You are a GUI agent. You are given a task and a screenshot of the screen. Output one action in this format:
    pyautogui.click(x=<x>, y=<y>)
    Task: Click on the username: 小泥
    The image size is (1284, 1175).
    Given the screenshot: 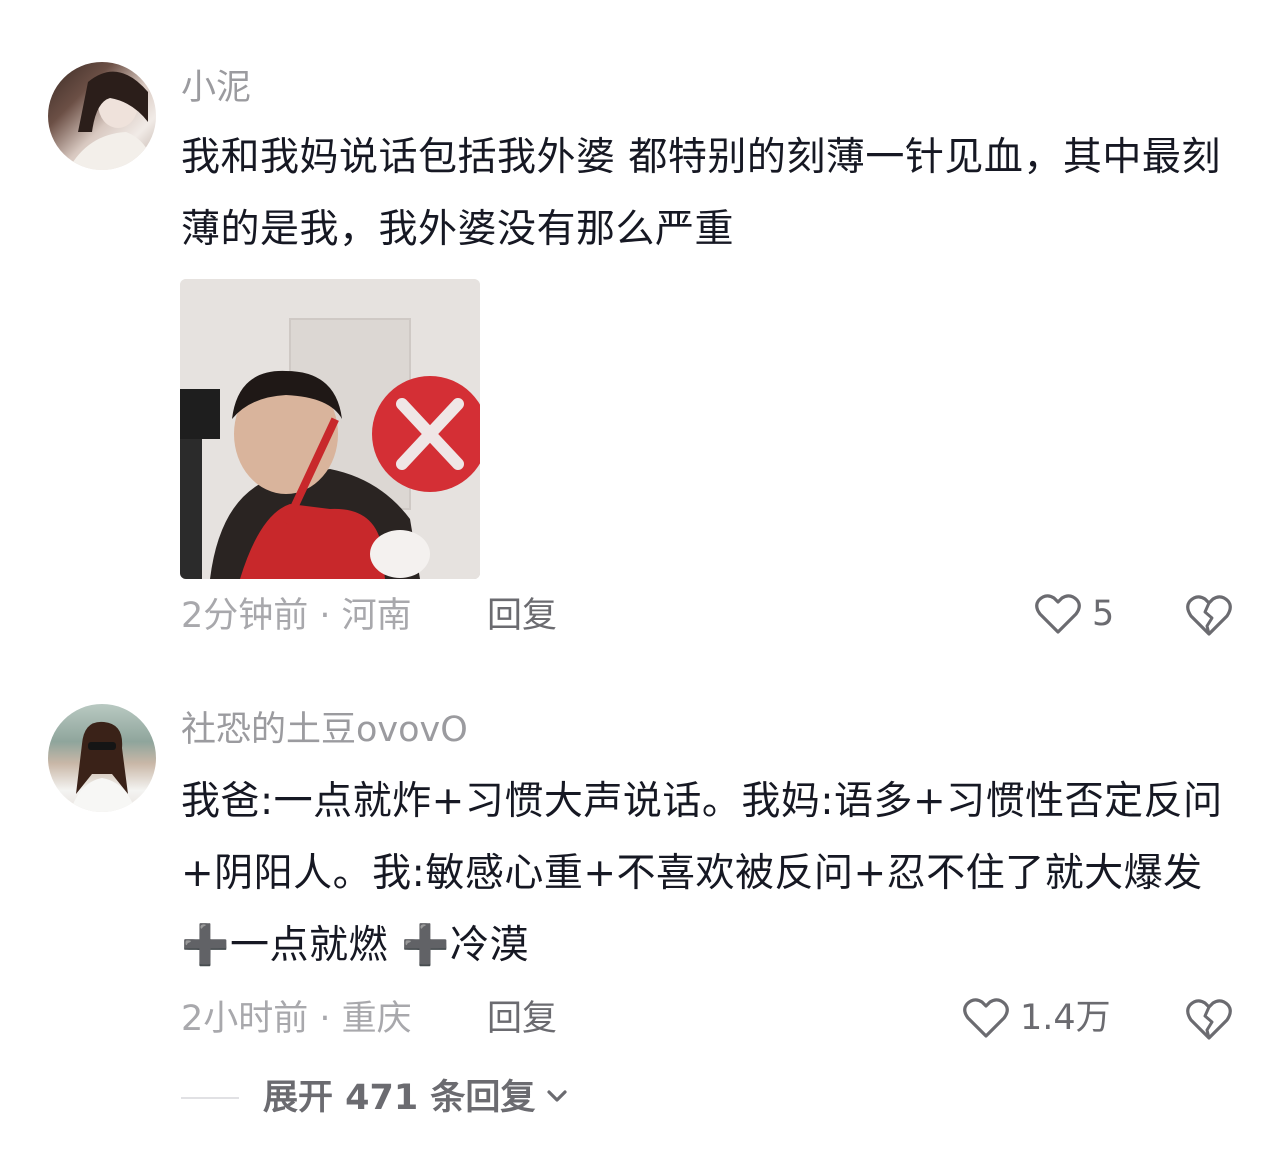 What is the action you would take?
    pyautogui.click(x=216, y=88)
    